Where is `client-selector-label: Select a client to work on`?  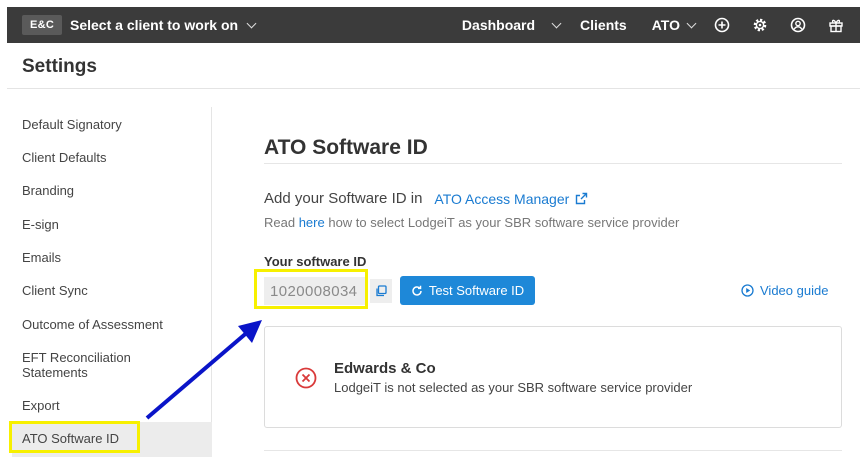 client-selector-label: Select a client to work on is located at coordinates (154, 25).